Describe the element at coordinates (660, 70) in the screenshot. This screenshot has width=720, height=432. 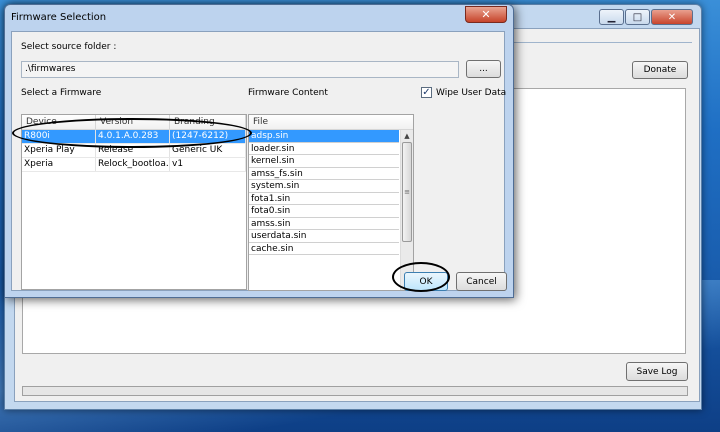
I see `donate-button: Donate` at that location.